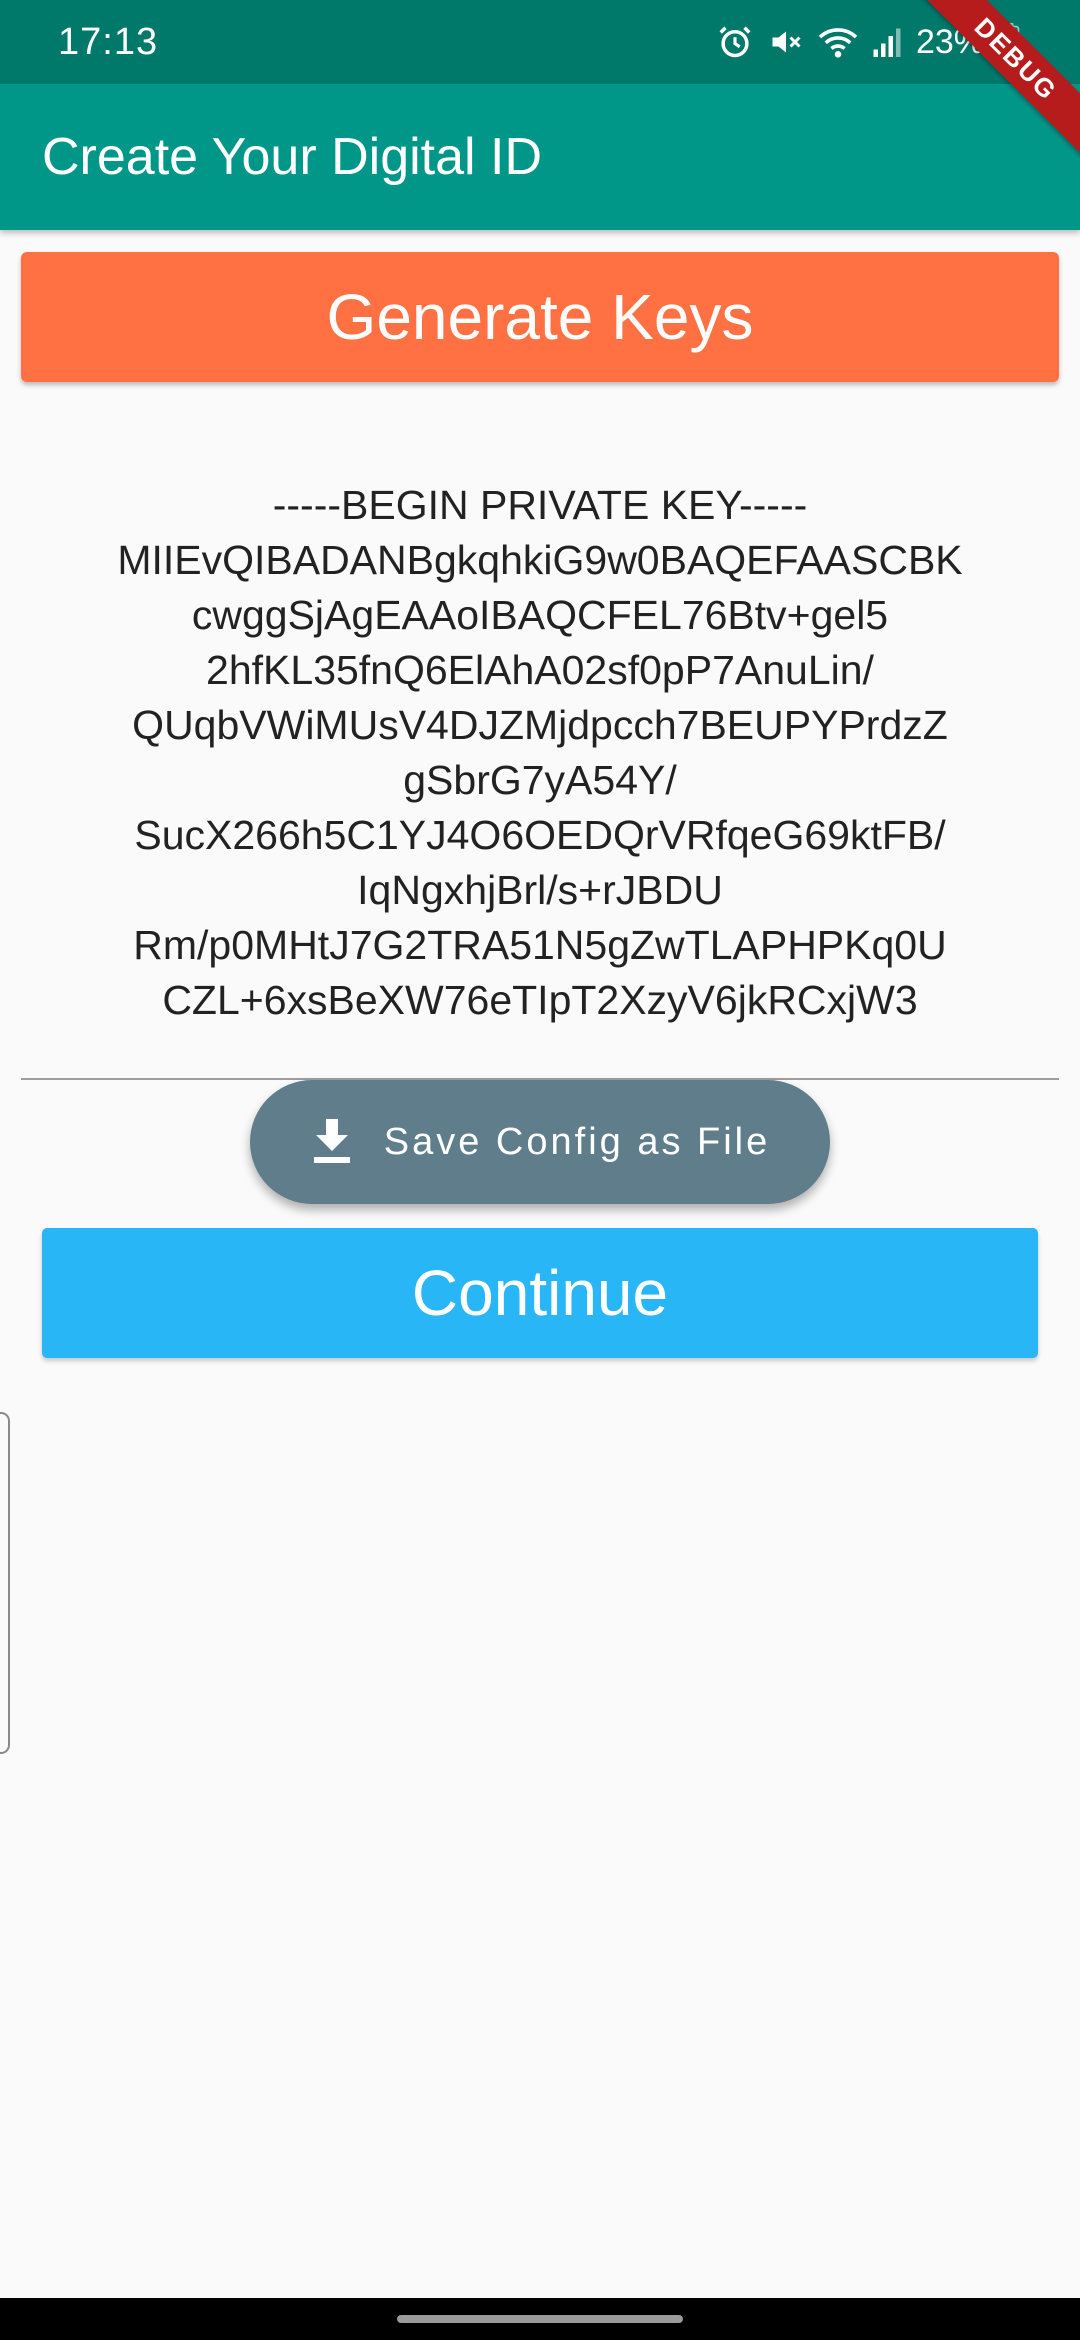 The image size is (1080, 2340). I want to click on key-line: IqNgxhjBrl/s+rJBDU, so click(540, 890).